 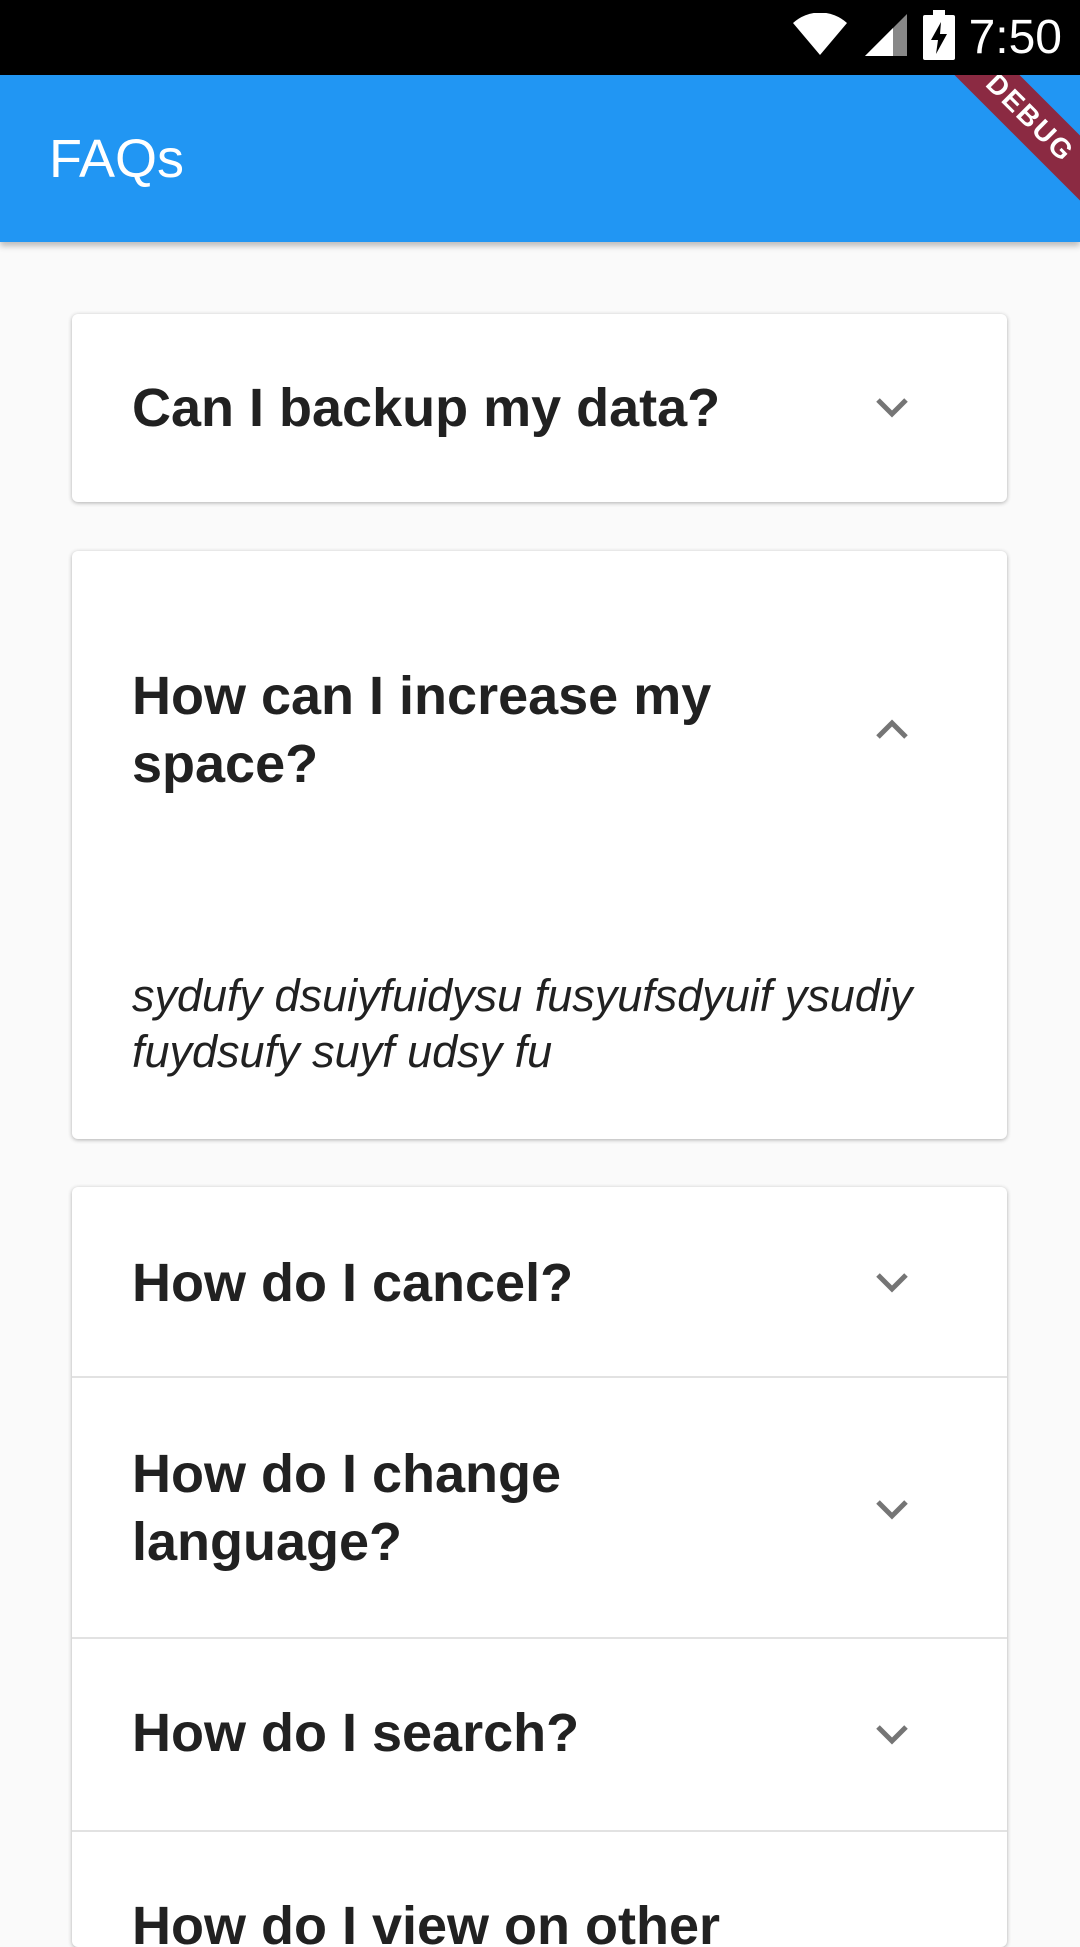 I want to click on faq-card: Can I backup my data?, so click(x=539, y=408).